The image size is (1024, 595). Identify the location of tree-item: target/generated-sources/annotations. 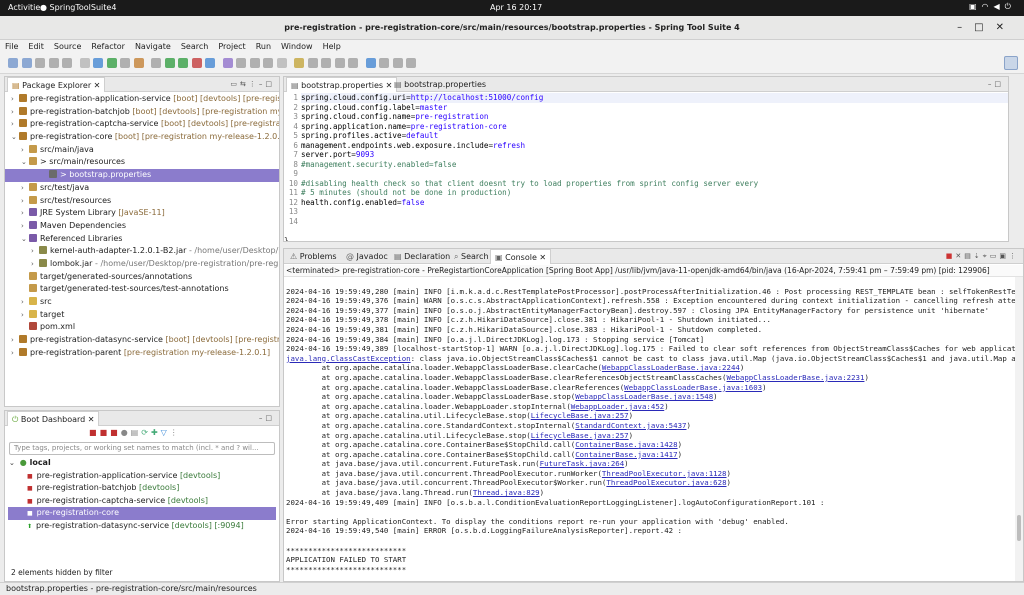
(142, 277).